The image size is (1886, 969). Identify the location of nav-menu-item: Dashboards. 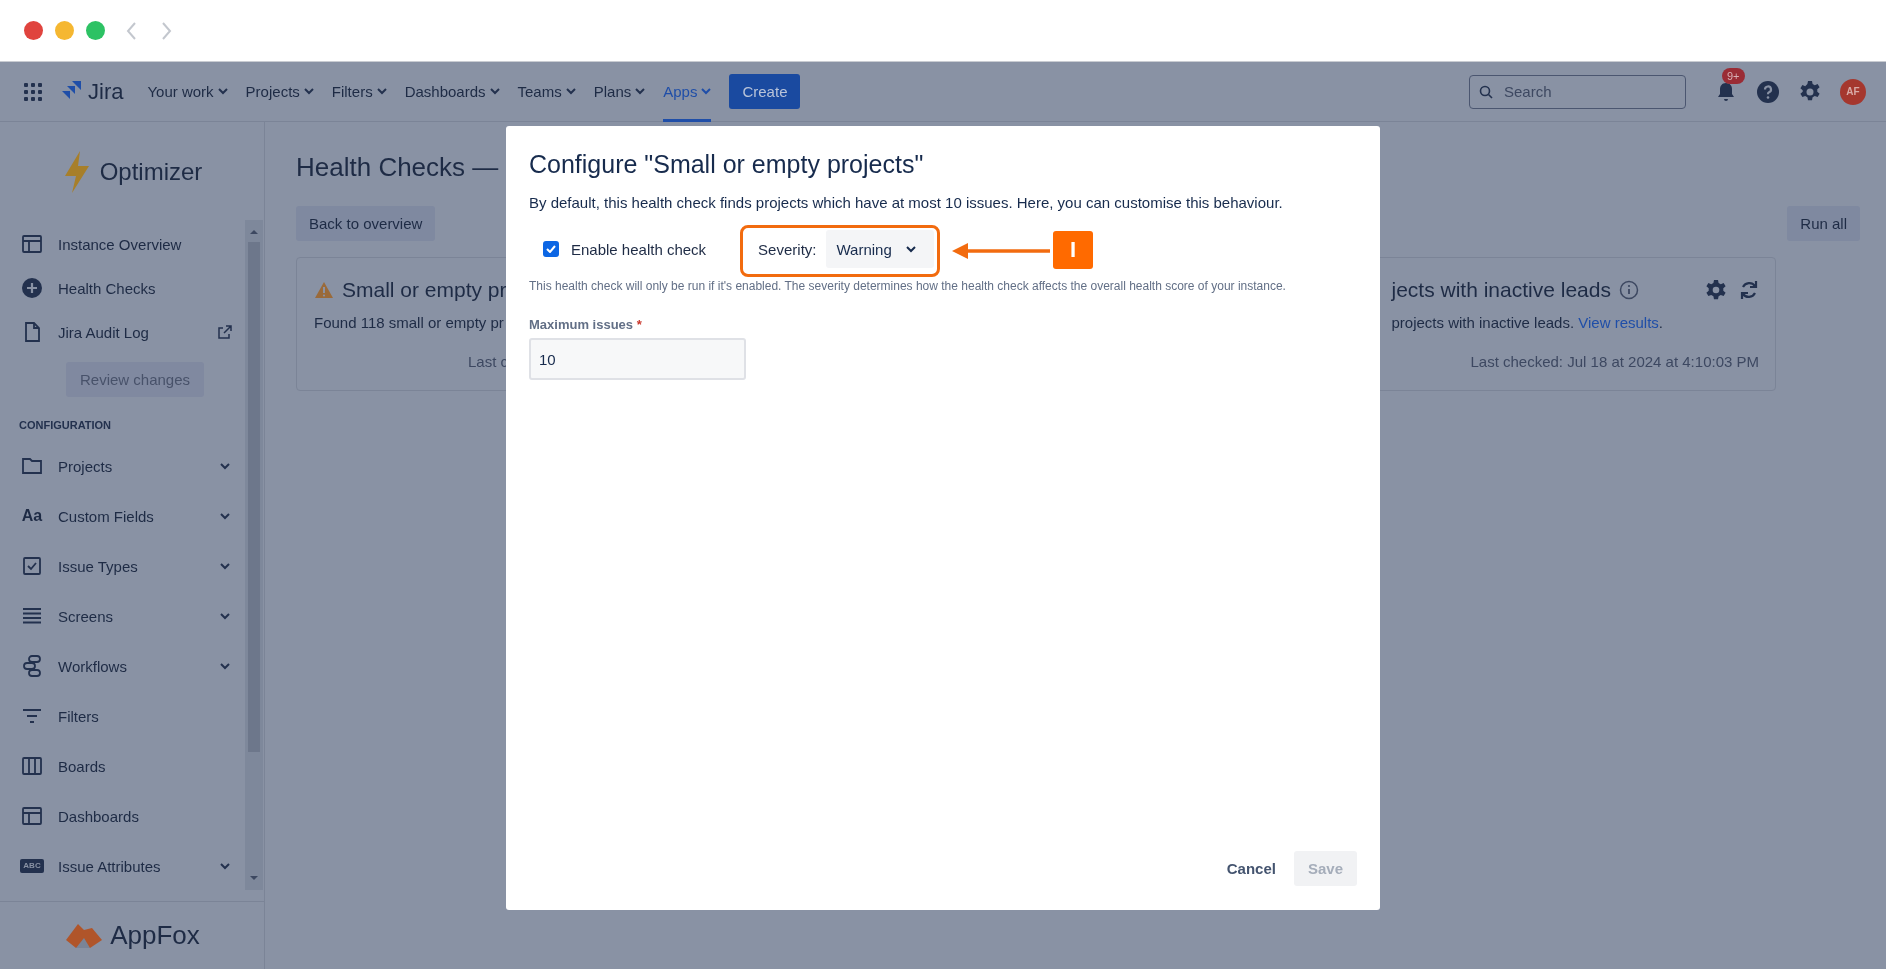
(452, 91).